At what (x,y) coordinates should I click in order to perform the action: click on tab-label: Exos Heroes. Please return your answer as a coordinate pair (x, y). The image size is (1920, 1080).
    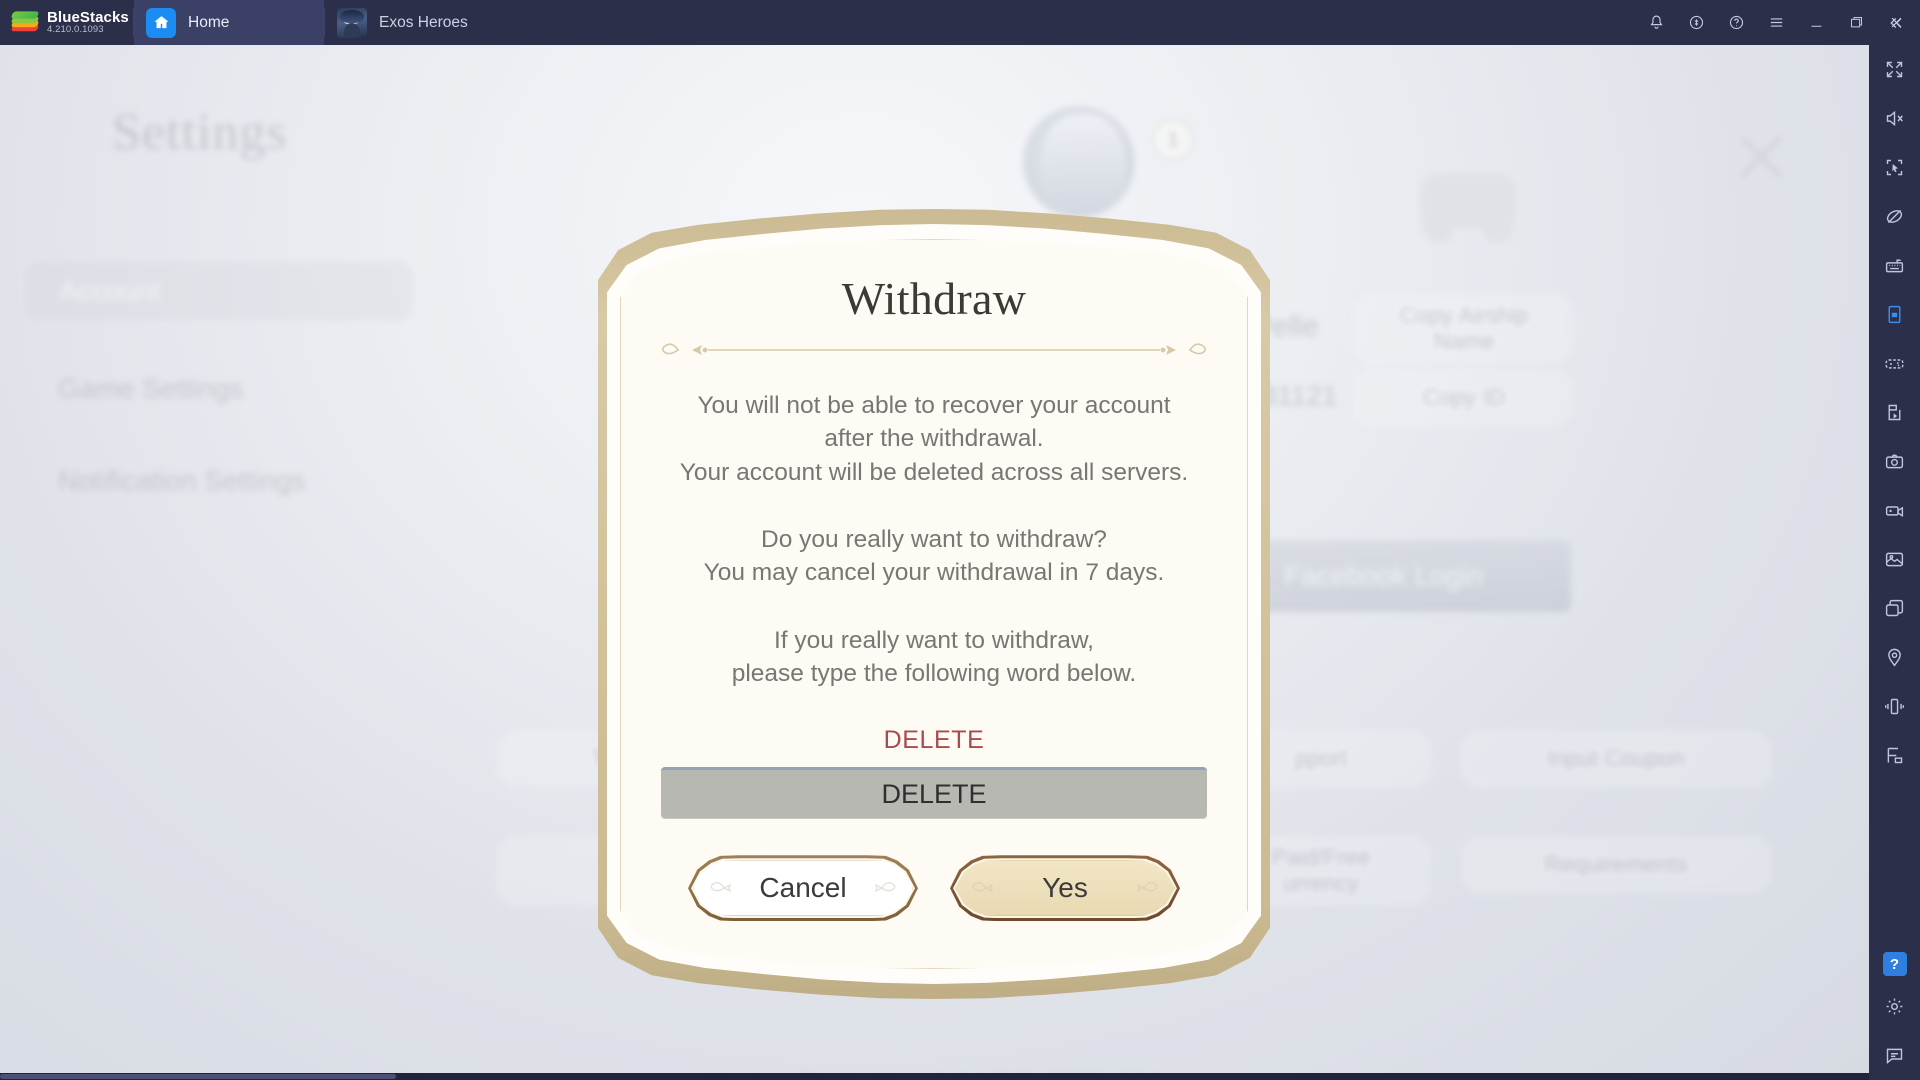
    Looking at the image, I should click on (423, 22).